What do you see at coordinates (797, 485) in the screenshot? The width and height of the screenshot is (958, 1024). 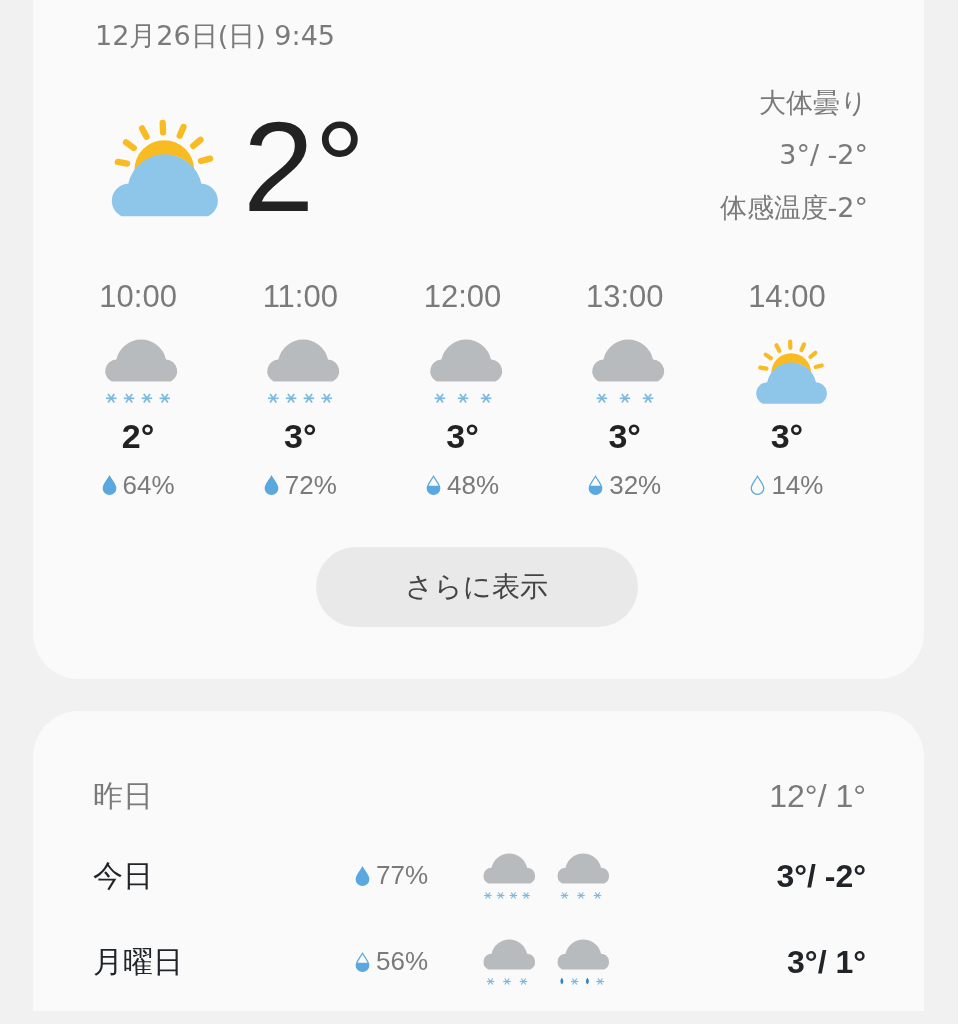 I see `precipitation-chance: 14%` at bounding box center [797, 485].